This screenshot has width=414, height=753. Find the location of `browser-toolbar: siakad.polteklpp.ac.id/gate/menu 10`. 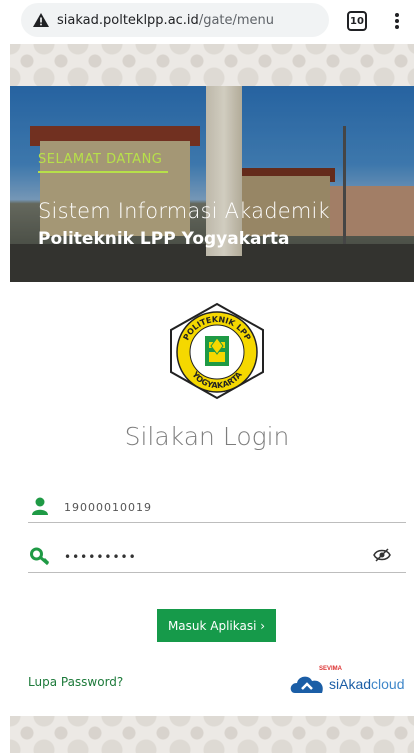

browser-toolbar: siakad.polteklpp.ac.id/gate/menu 10 is located at coordinates (207, 22).